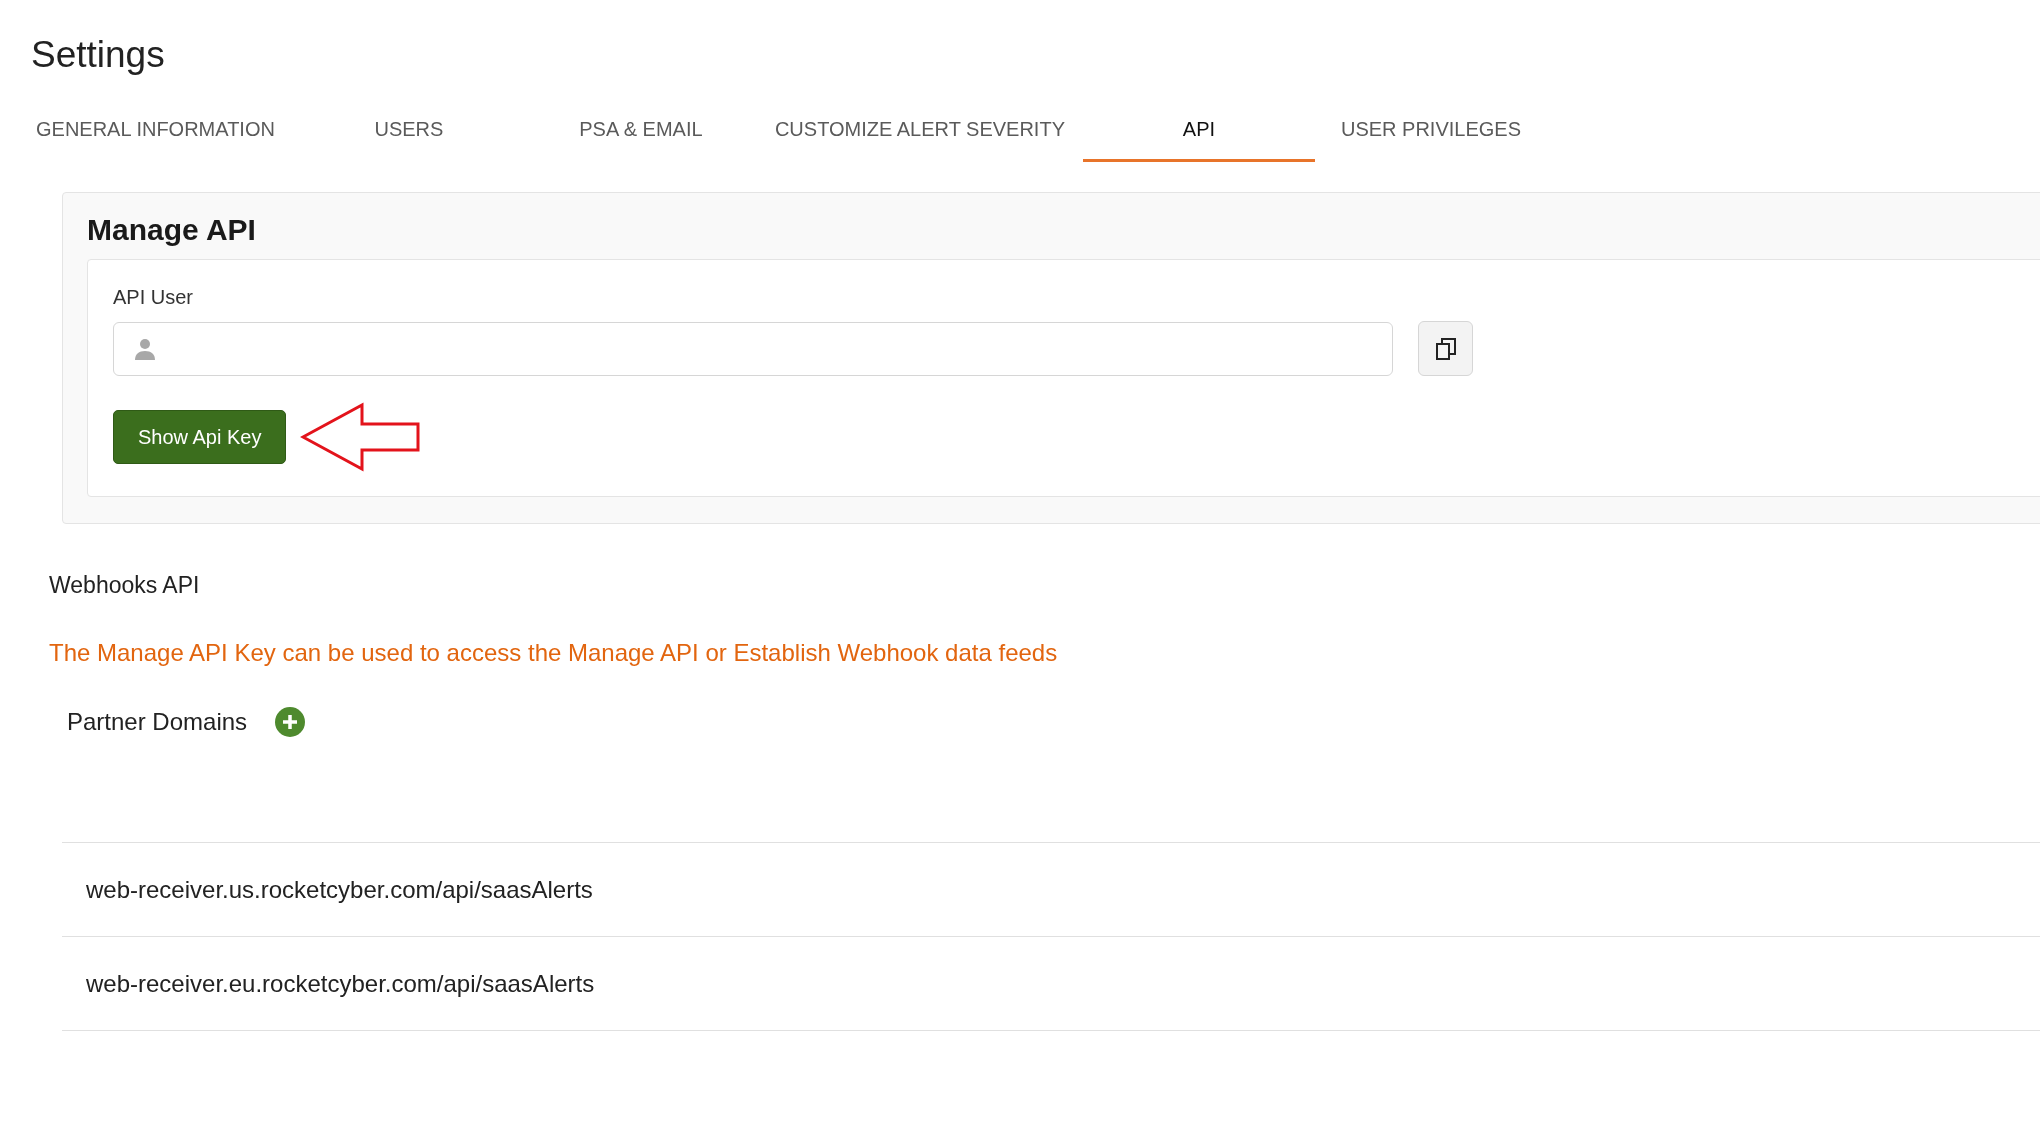 The height and width of the screenshot is (1132, 2040). Describe the element at coordinates (408, 134) in the screenshot. I see `tab: USERS` at that location.